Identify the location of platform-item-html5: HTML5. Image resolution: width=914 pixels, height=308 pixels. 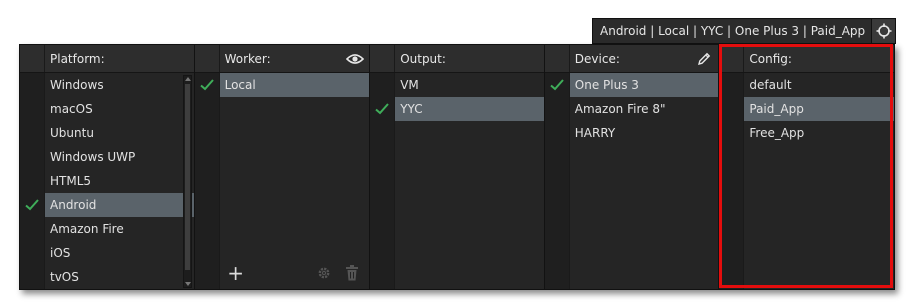
(119, 181).